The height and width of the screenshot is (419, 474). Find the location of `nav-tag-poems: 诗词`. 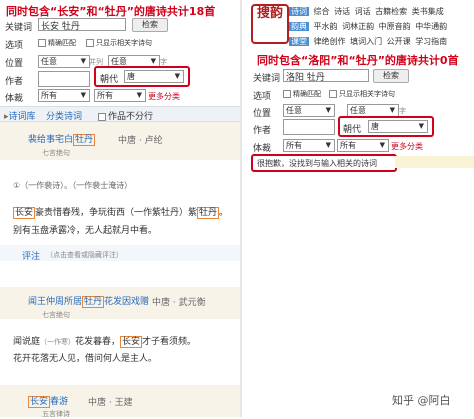

nav-tag-poems: 诗词 is located at coordinates (299, 11).